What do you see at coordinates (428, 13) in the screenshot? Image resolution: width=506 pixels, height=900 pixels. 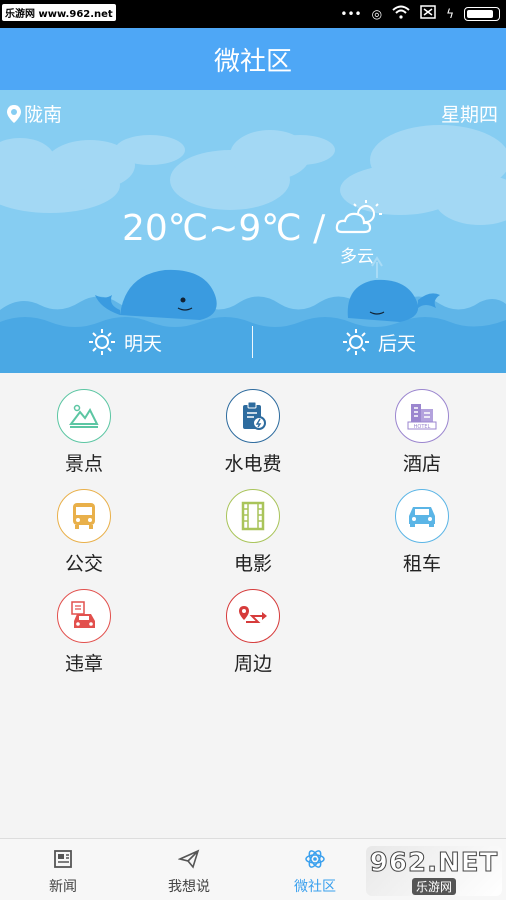 I see `sim-off-icon` at bounding box center [428, 13].